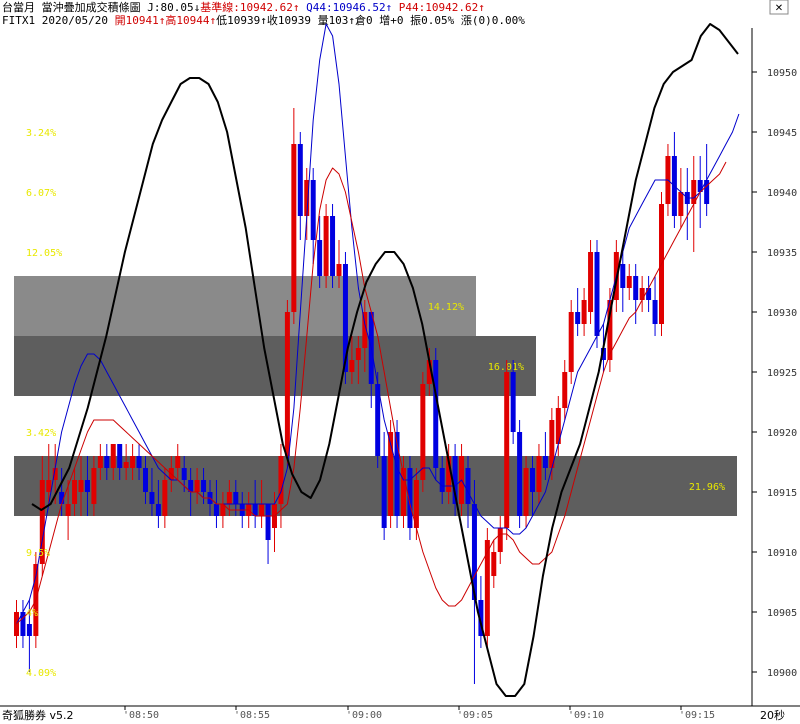 The width and height of the screenshot is (800, 724). I want to click on header-segment: Q44:10946.52↑, so click(345, 7).